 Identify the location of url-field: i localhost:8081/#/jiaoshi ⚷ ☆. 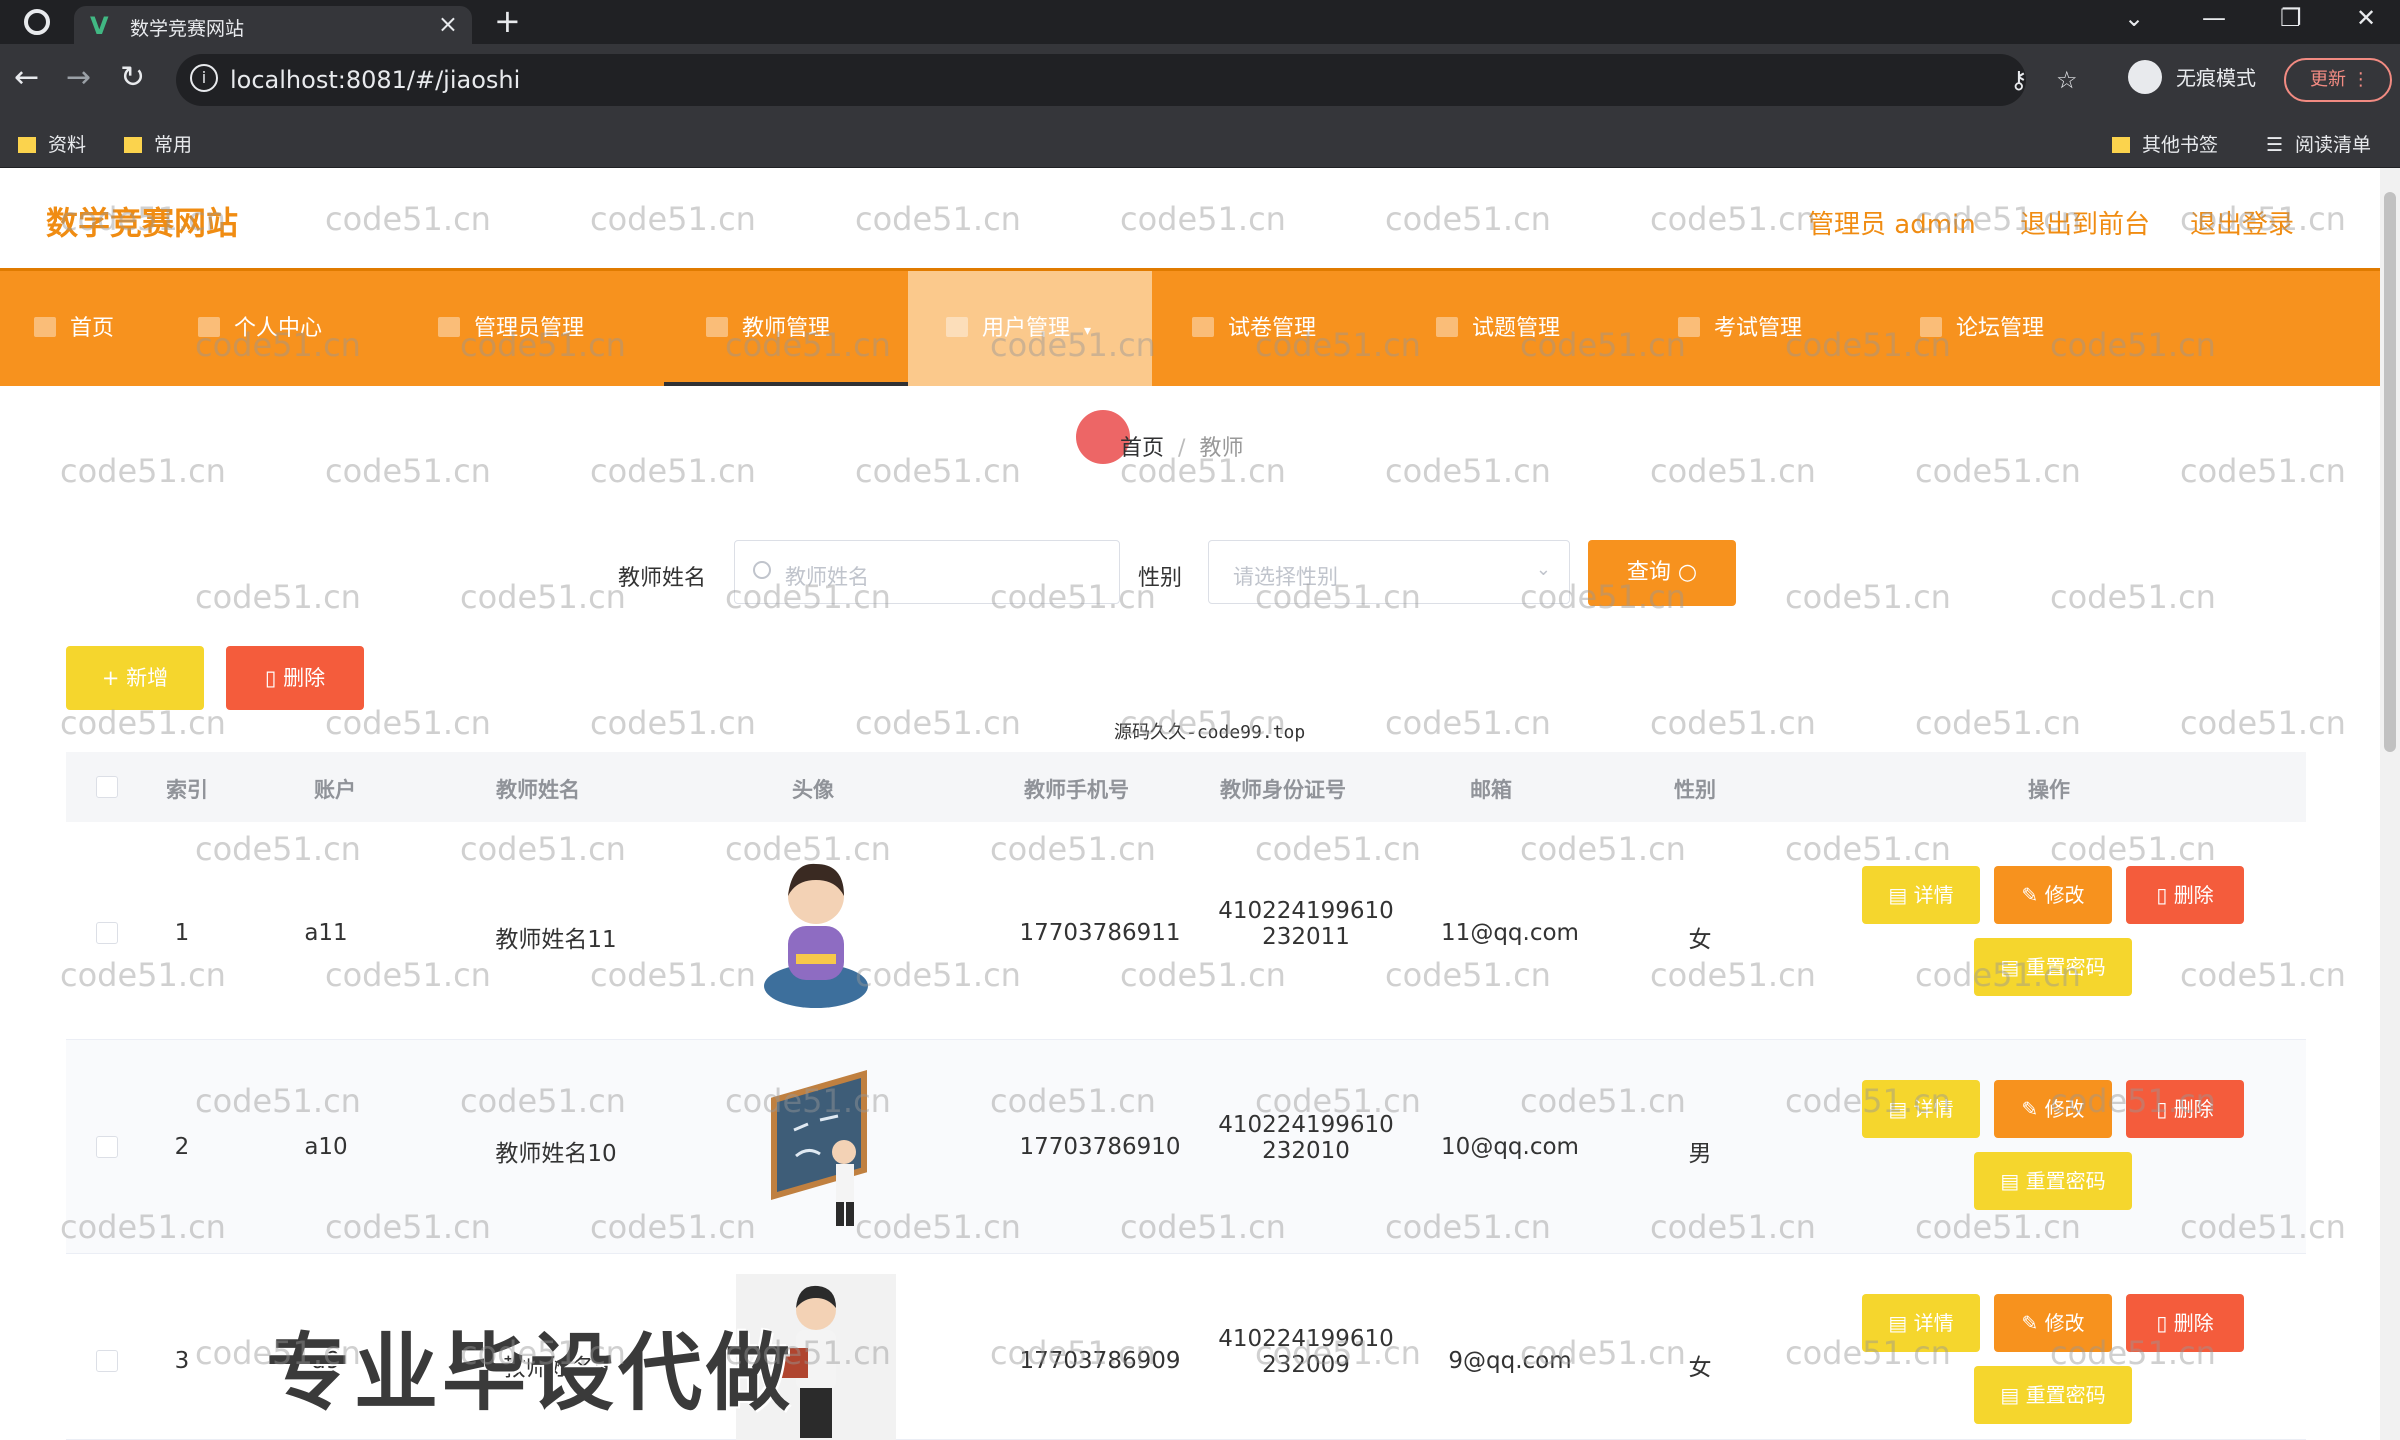
(1127, 80).